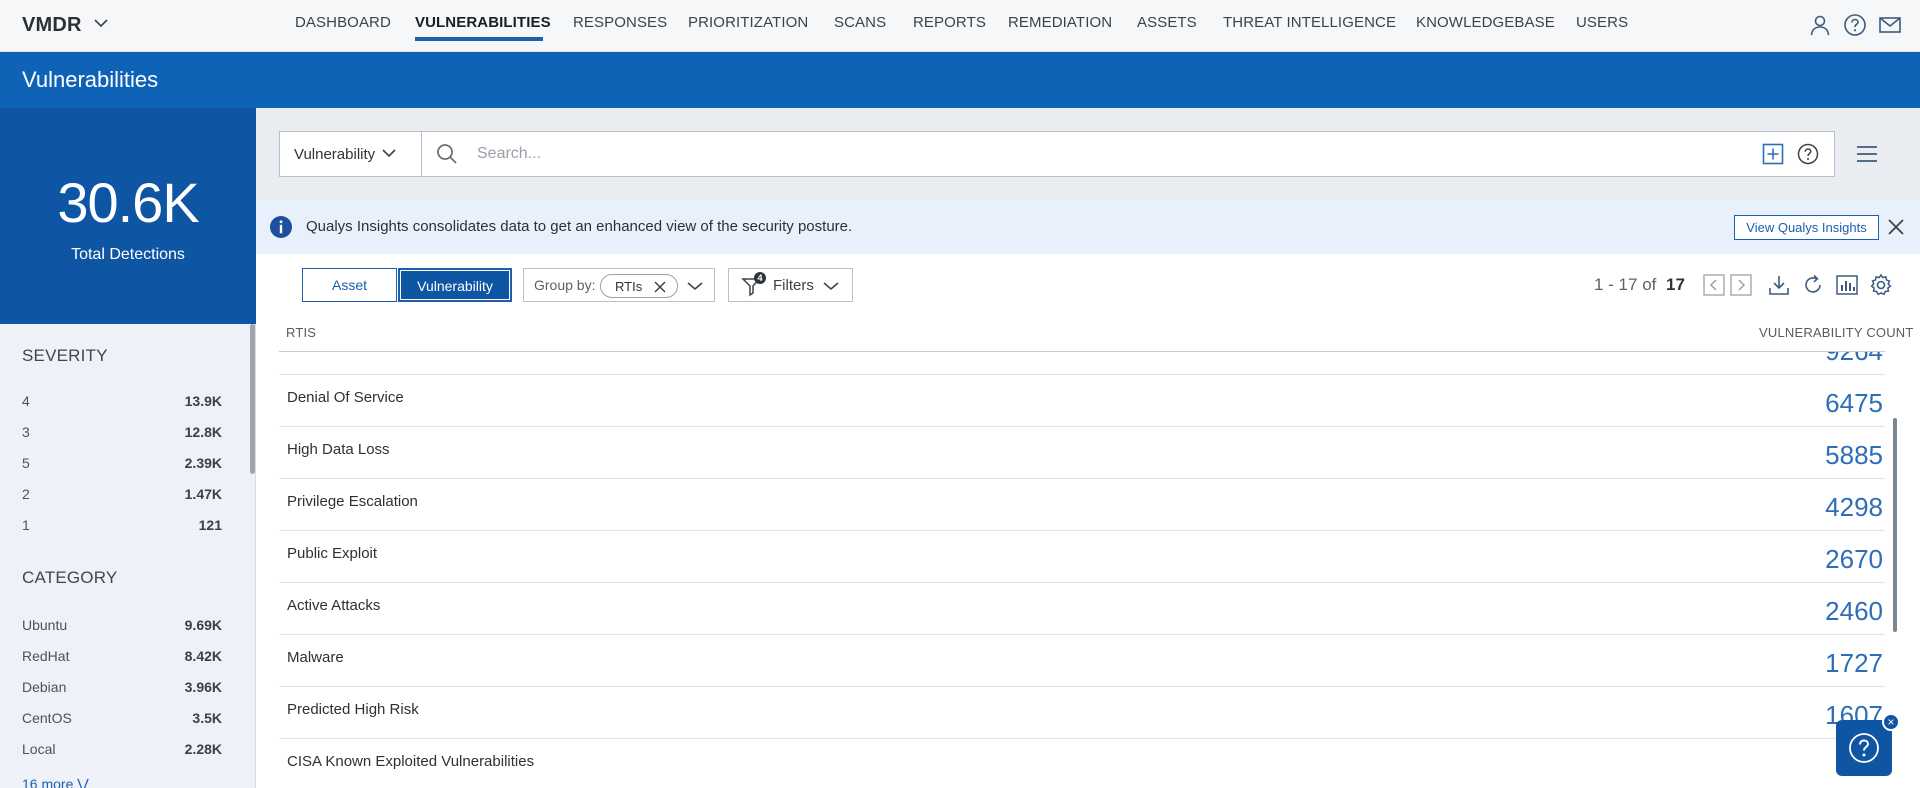  What do you see at coordinates (301, 332) in the screenshot?
I see `column-header-rtis: RTIS` at bounding box center [301, 332].